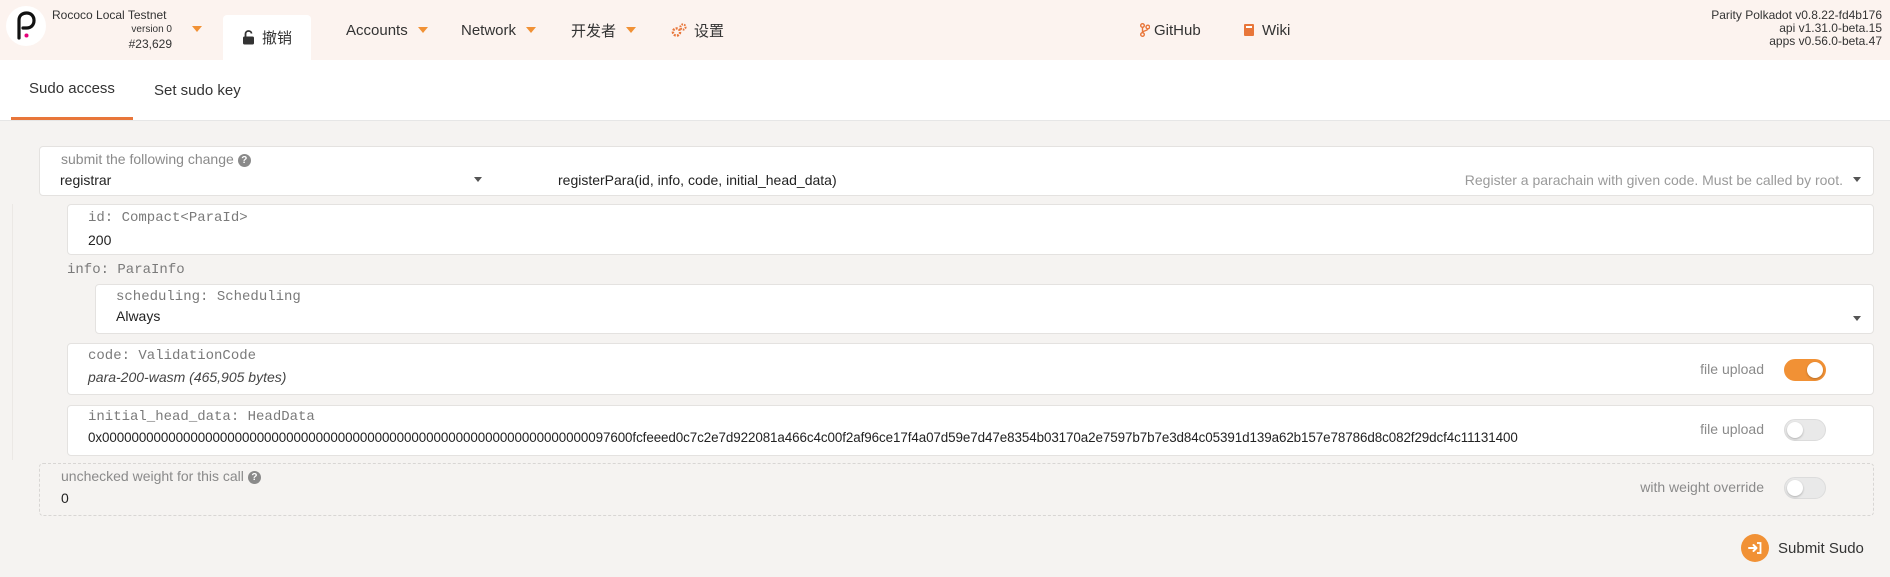  I want to click on param-scheduling-dropdown: scheduling: Scheduling Always, so click(984, 309).